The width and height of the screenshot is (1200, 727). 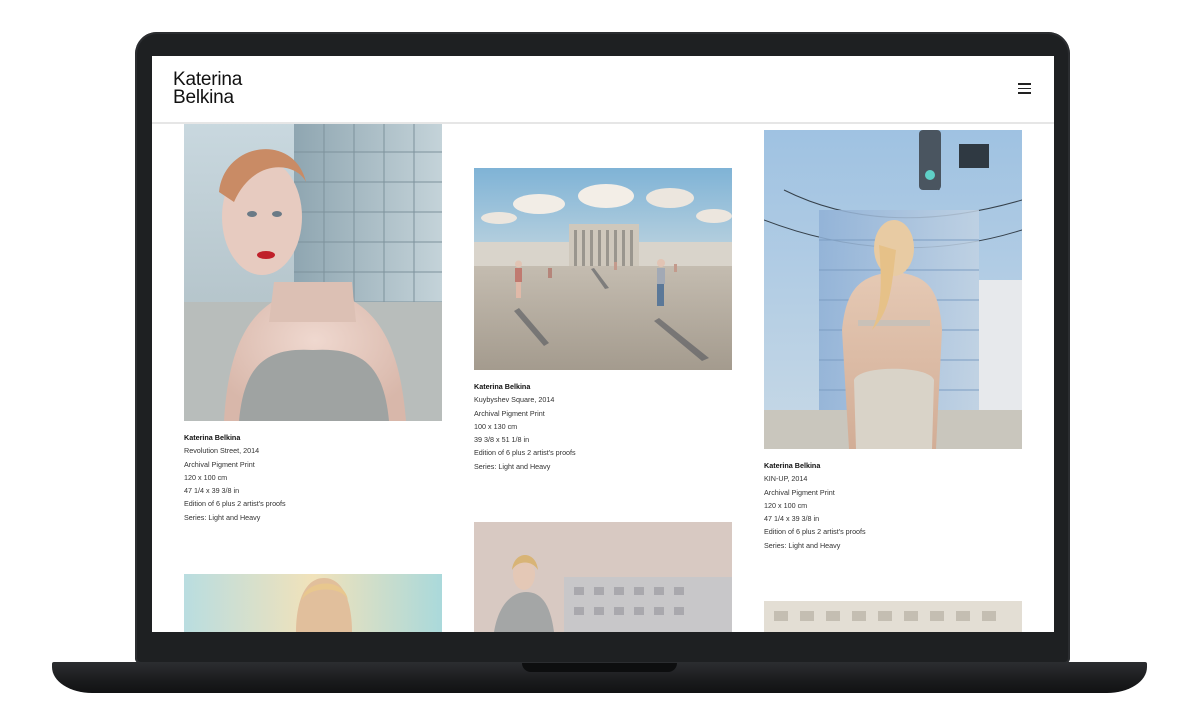 What do you see at coordinates (514, 400) in the screenshot?
I see `caption-title: Kuybyshev Square, 2014` at bounding box center [514, 400].